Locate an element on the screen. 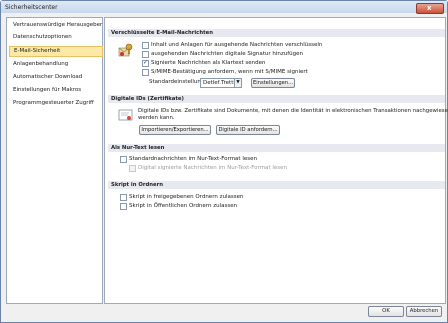  smime-receipt-checkbox is located at coordinates (145, 72).